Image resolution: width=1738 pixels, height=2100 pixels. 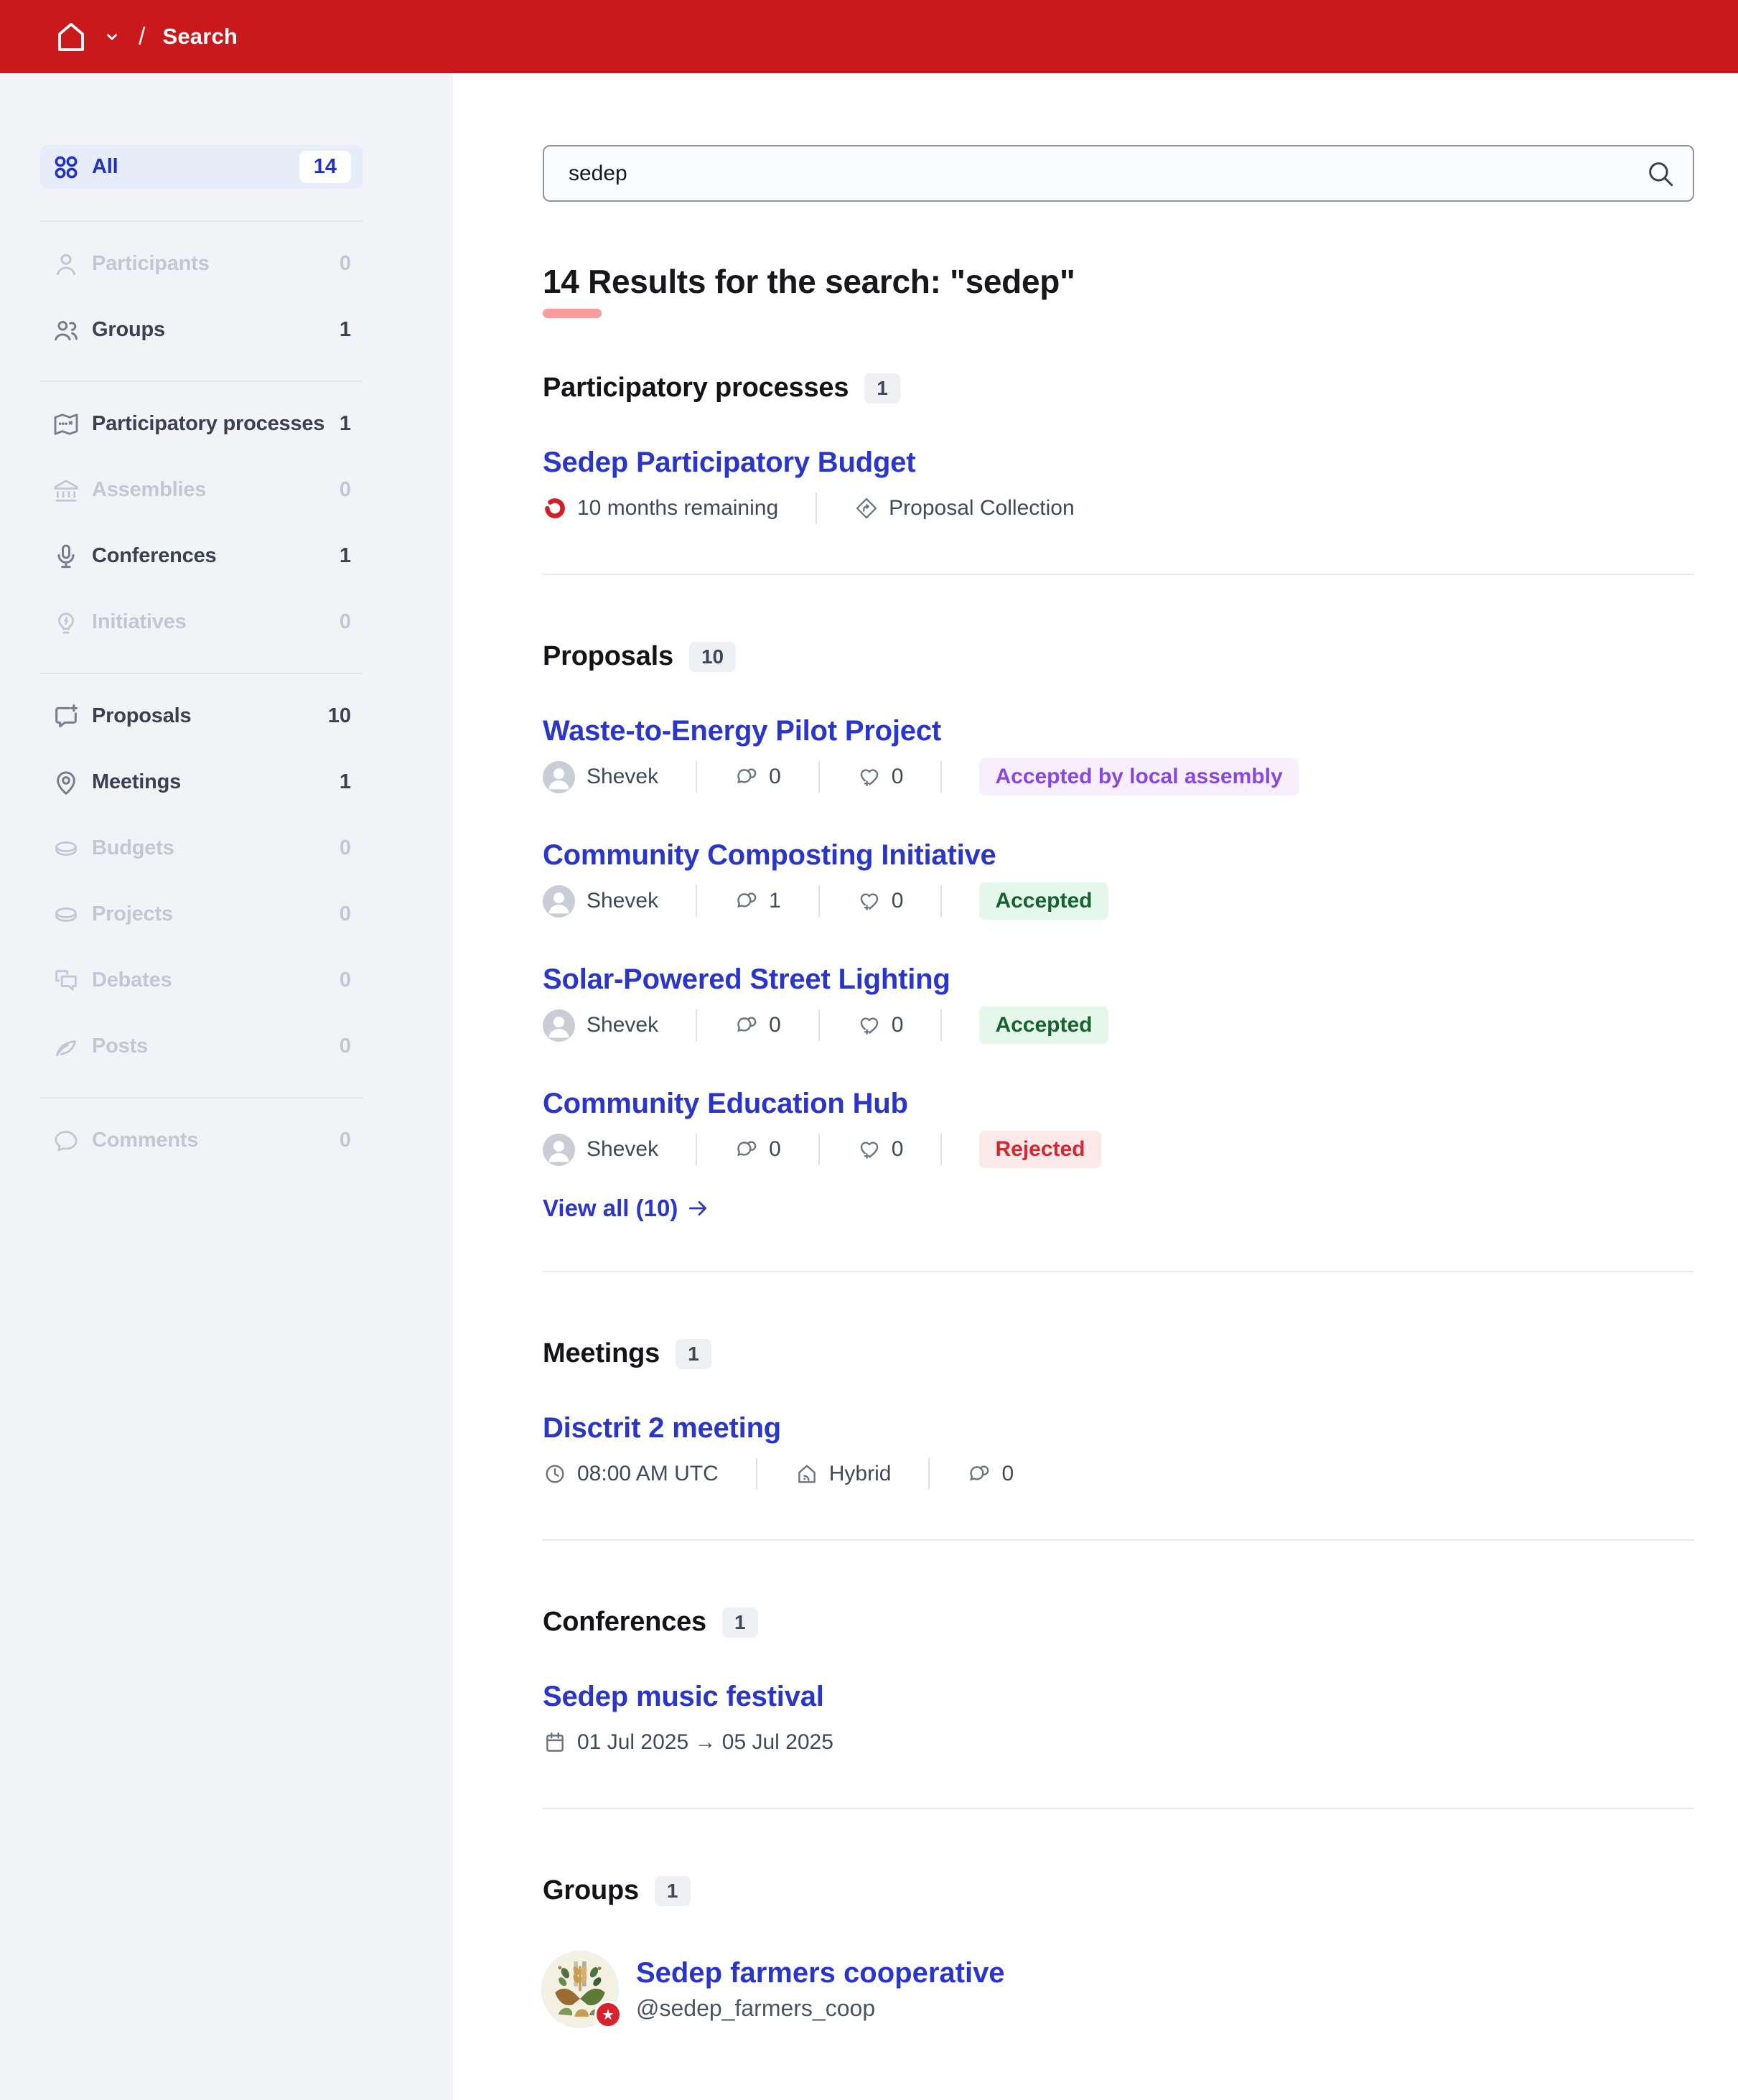 What do you see at coordinates (882, 388) in the screenshot?
I see `section-count-badge: 1` at bounding box center [882, 388].